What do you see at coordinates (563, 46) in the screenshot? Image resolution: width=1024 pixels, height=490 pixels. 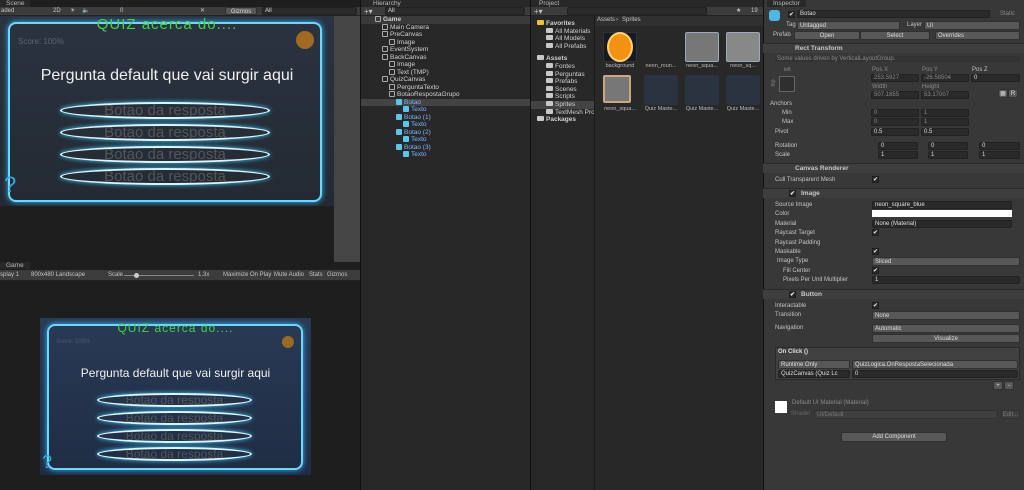 I see `project-folder: All Prefabs` at bounding box center [563, 46].